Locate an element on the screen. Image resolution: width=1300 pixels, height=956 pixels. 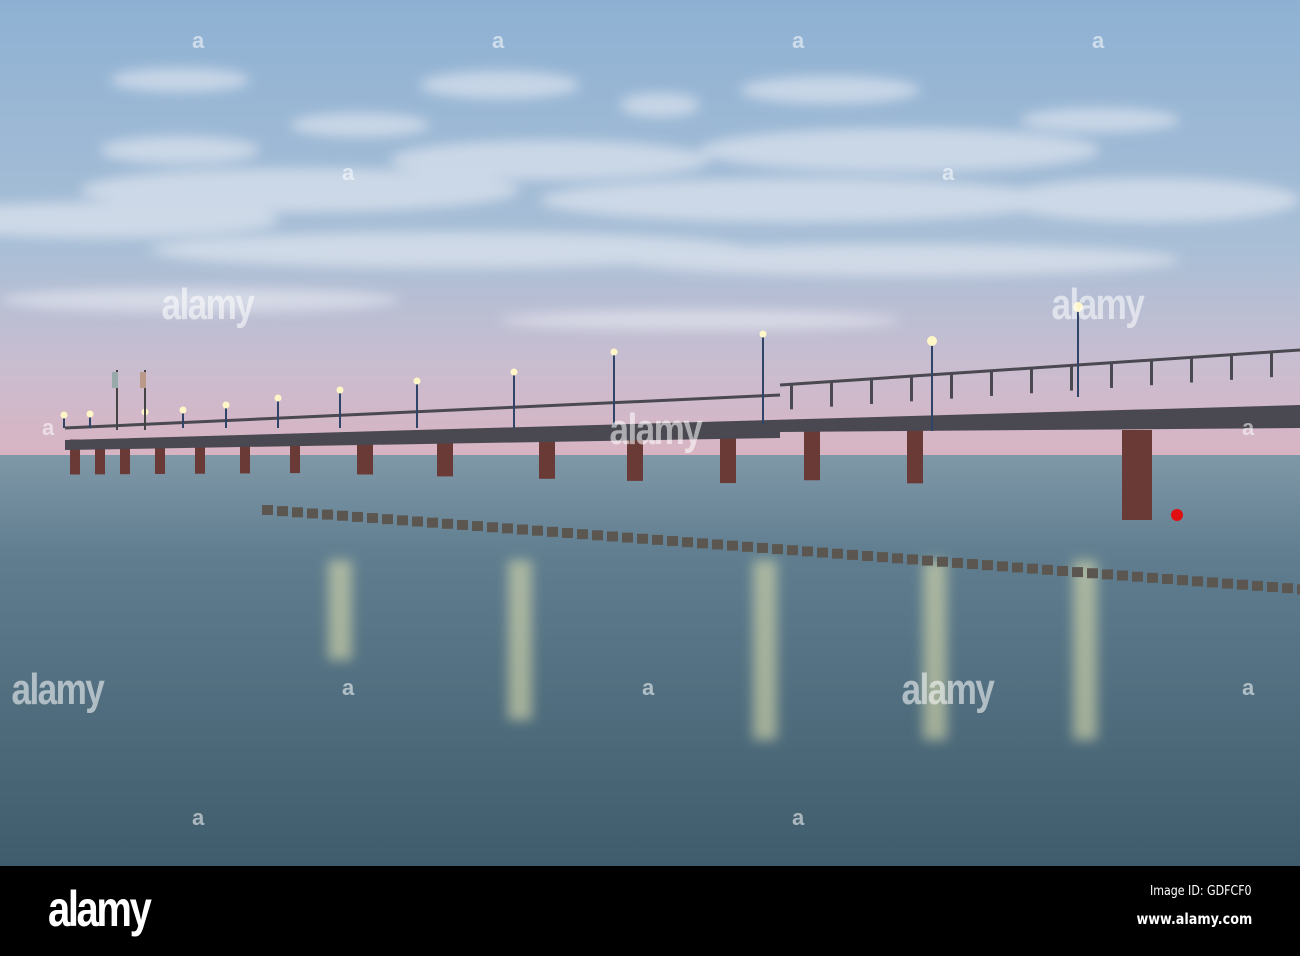
red-buoy is located at coordinates (1177, 515).